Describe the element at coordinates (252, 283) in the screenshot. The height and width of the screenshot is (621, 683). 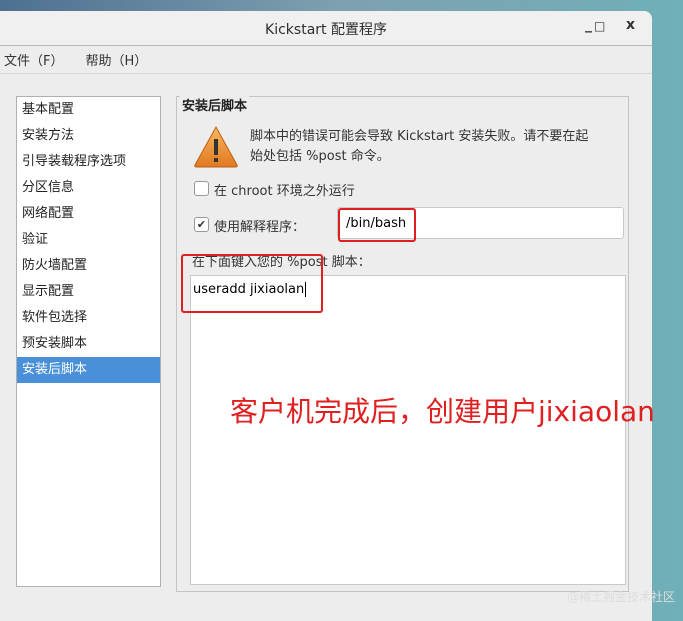
I see `highlight-box-script` at that location.